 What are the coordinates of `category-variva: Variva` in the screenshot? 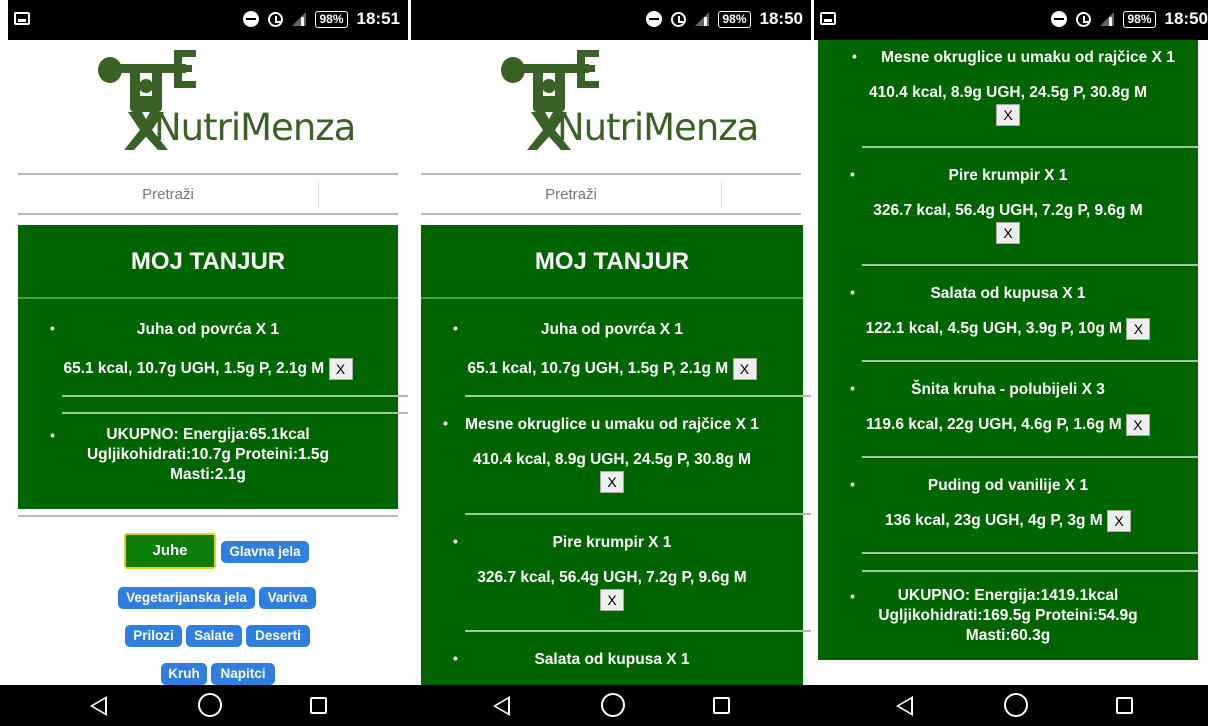 It's located at (287, 598).